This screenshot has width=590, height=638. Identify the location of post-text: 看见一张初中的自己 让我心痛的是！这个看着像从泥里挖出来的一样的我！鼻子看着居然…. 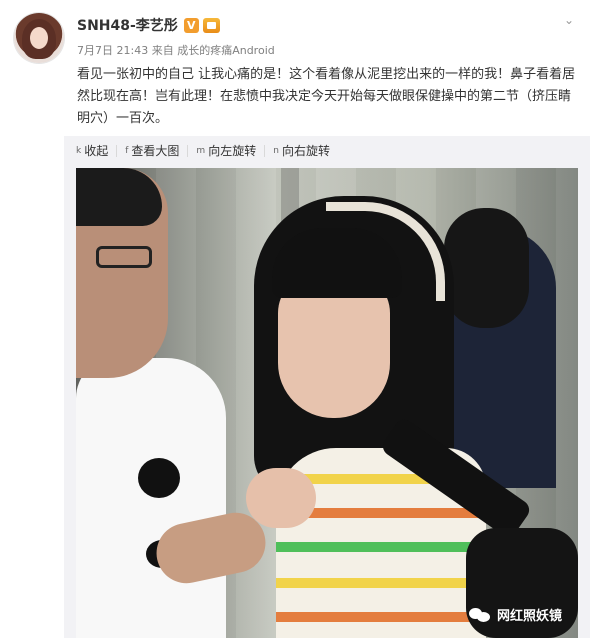
(326, 96).